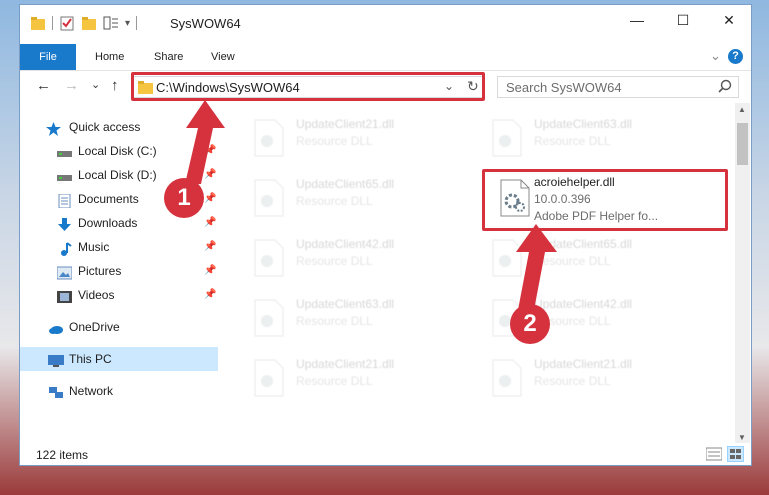  I want to click on arrow-2-shape, so click(536, 267).